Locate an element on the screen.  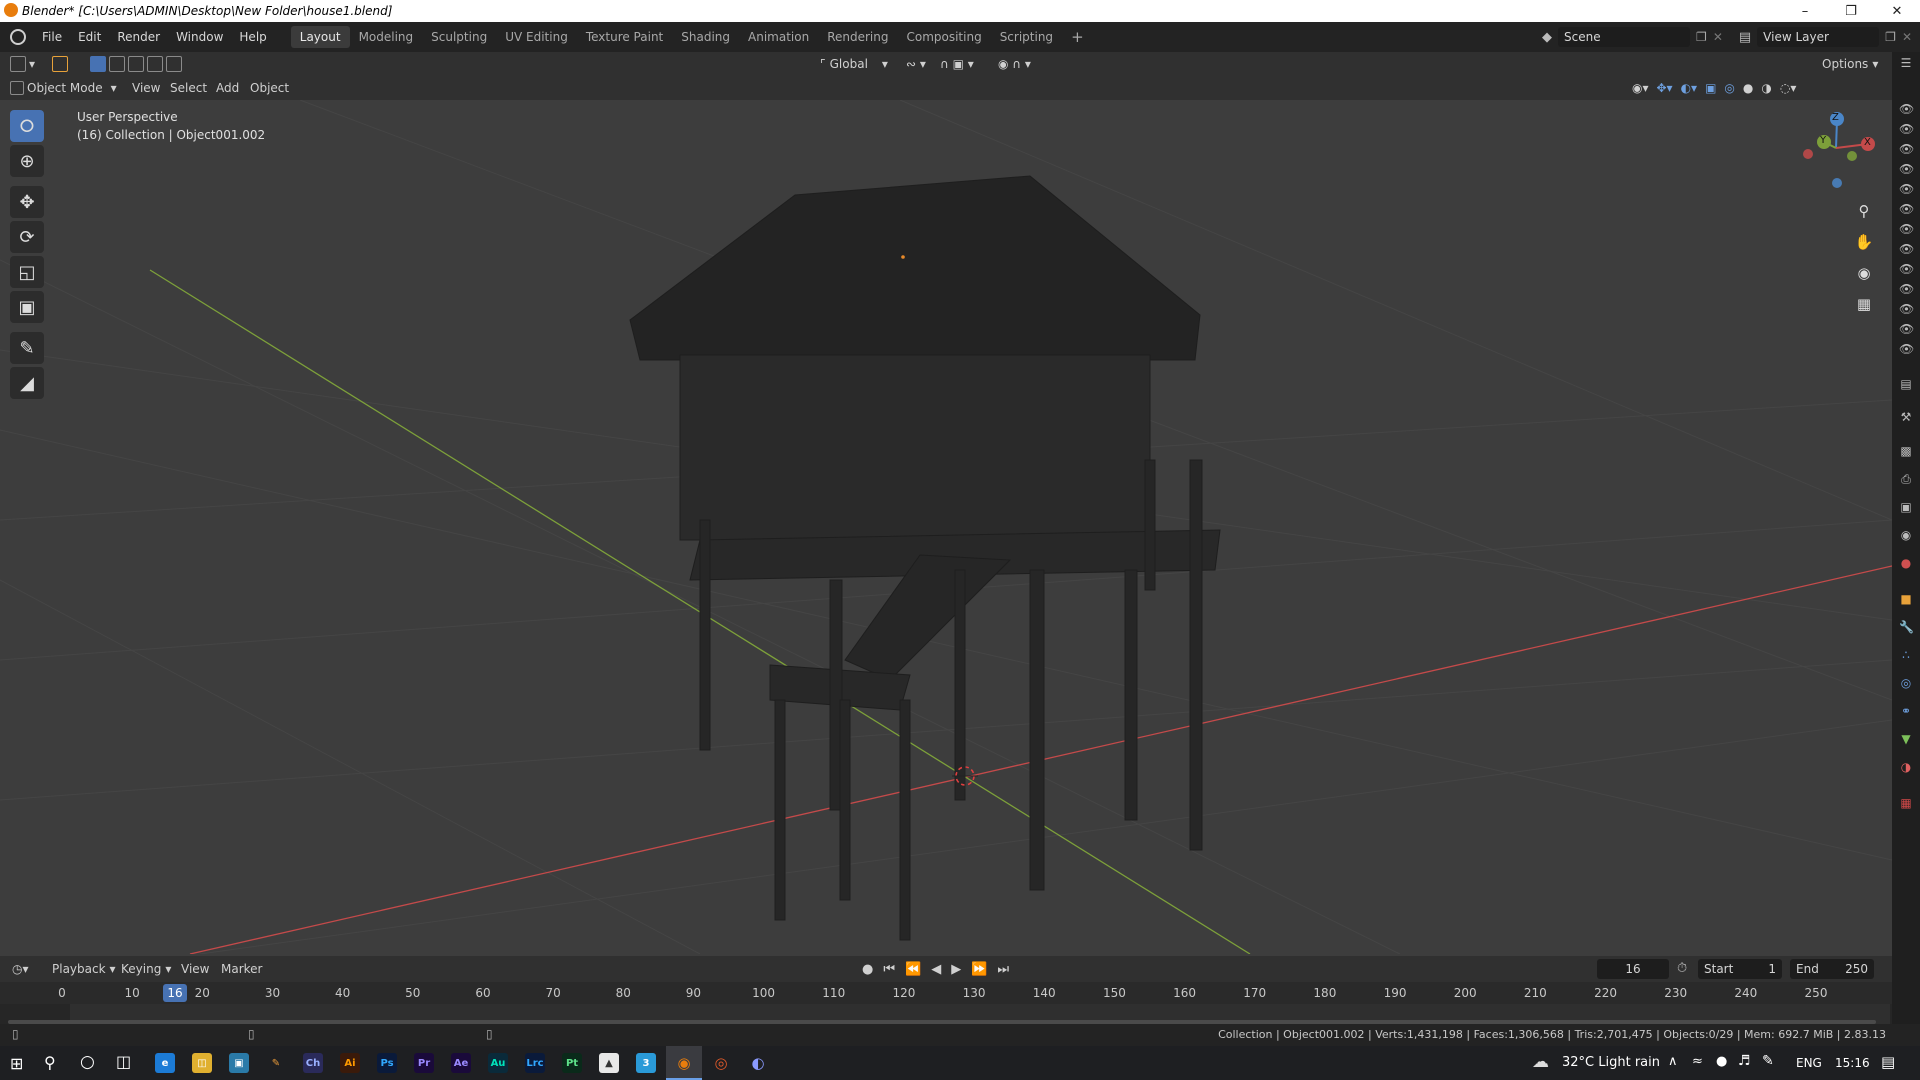
menu-edit: Edit is located at coordinates (89, 37).